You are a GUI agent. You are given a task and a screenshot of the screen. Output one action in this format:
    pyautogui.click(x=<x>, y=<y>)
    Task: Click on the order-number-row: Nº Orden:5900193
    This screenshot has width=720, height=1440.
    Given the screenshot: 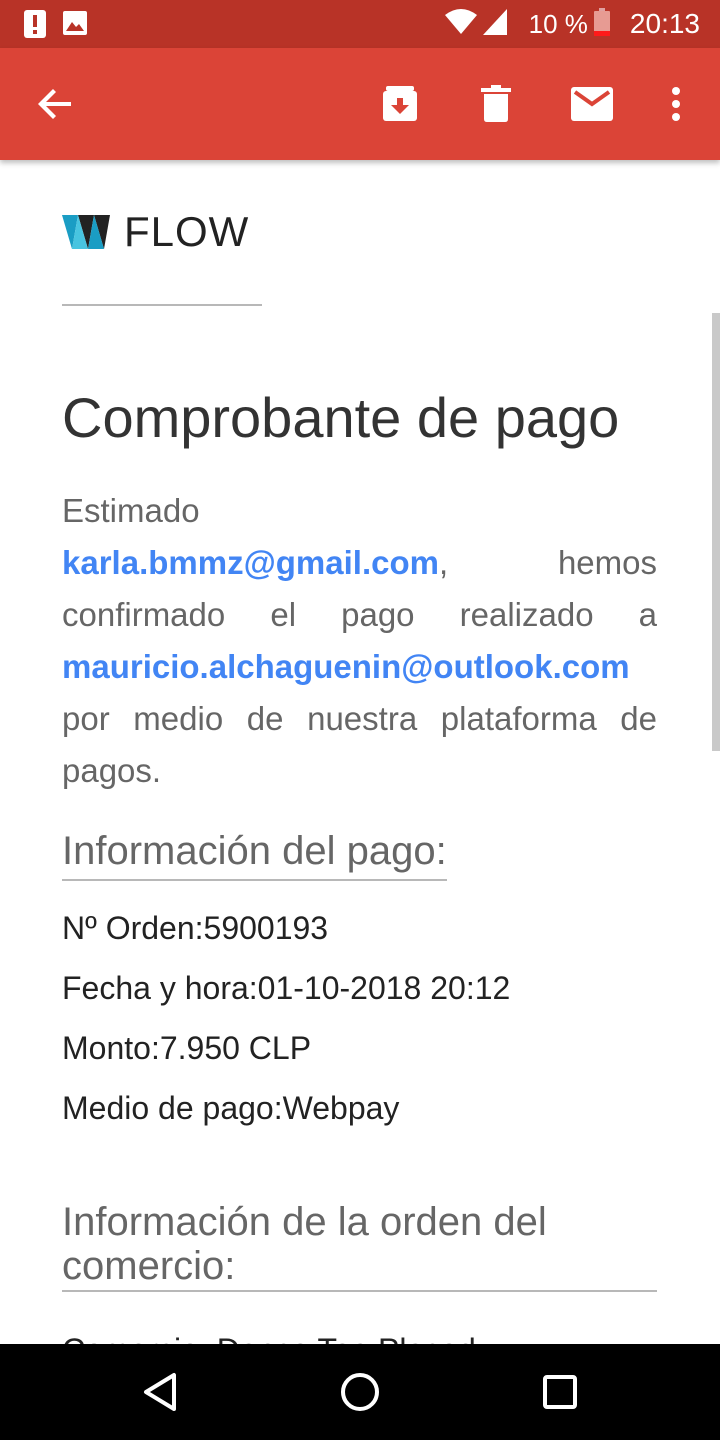 What is the action you would take?
    pyautogui.click(x=195, y=928)
    